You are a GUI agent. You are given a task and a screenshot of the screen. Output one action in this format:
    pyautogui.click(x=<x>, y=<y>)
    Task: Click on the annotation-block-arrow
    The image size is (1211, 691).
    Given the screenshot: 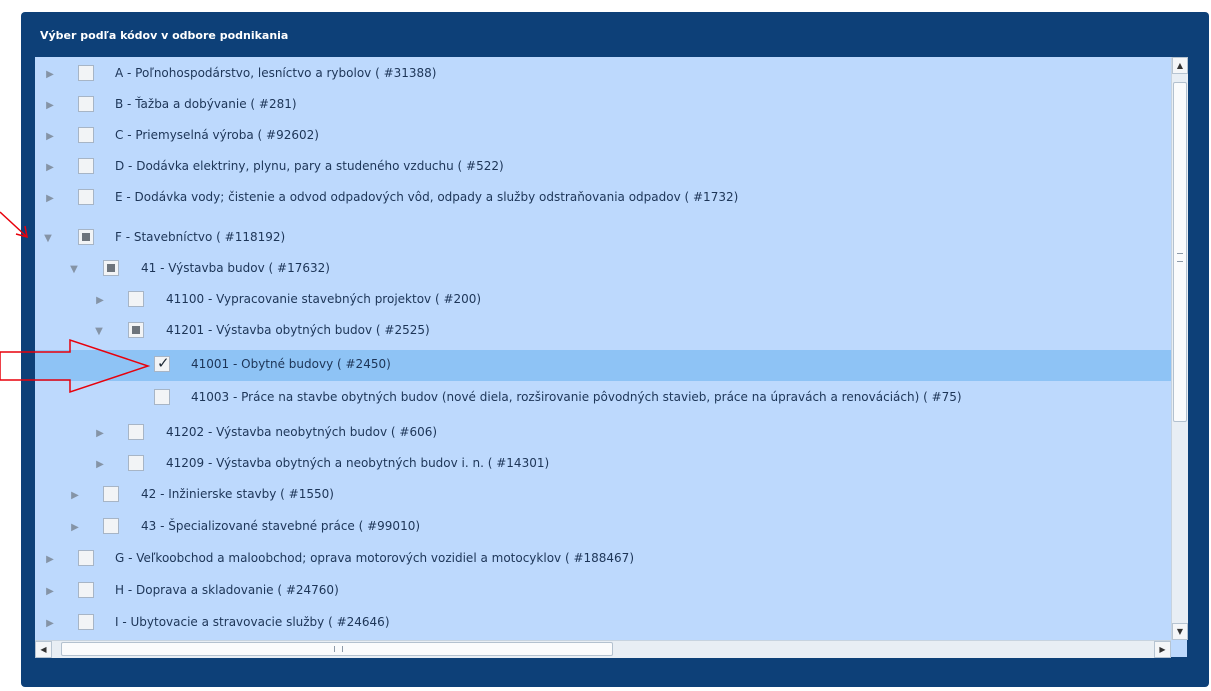 What is the action you would take?
    pyautogui.click(x=75, y=366)
    